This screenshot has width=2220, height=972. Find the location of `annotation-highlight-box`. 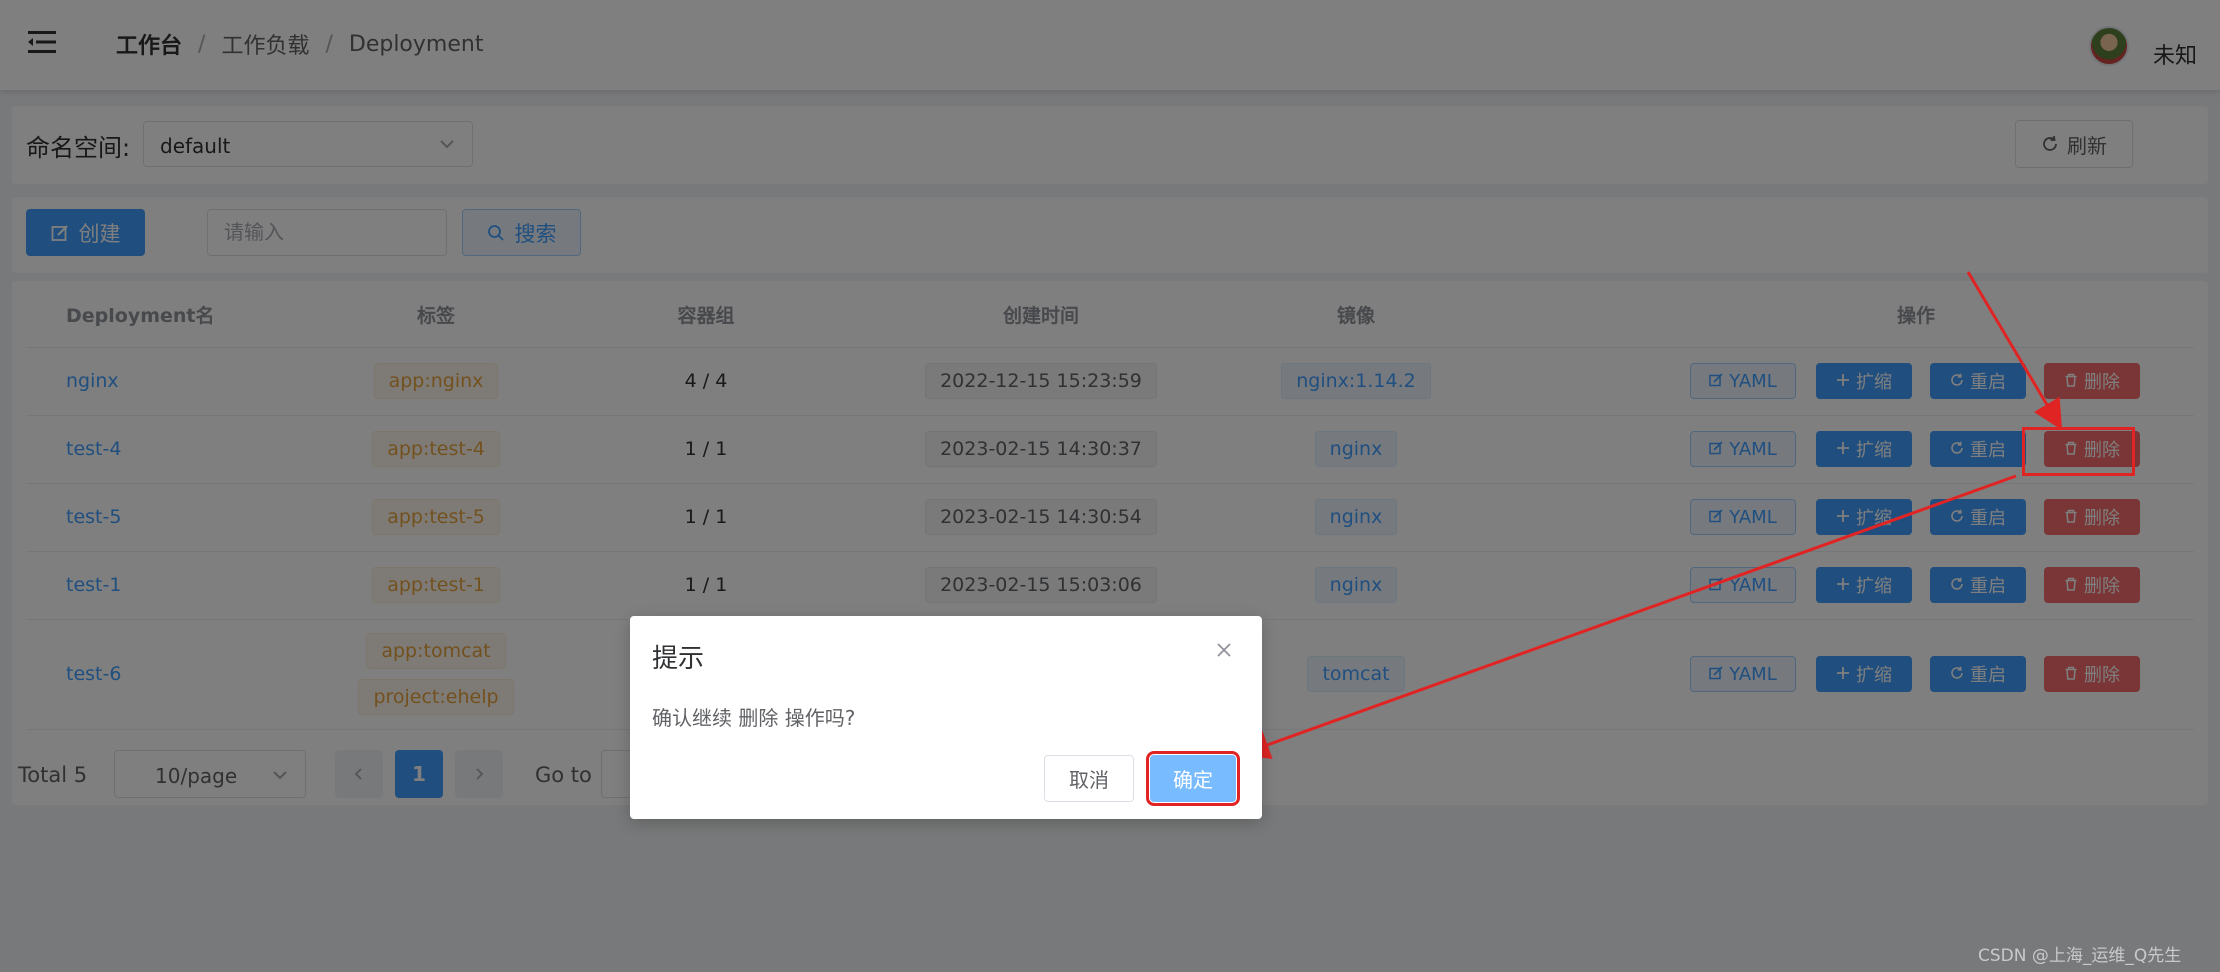

annotation-highlight-box is located at coordinates (2078, 451).